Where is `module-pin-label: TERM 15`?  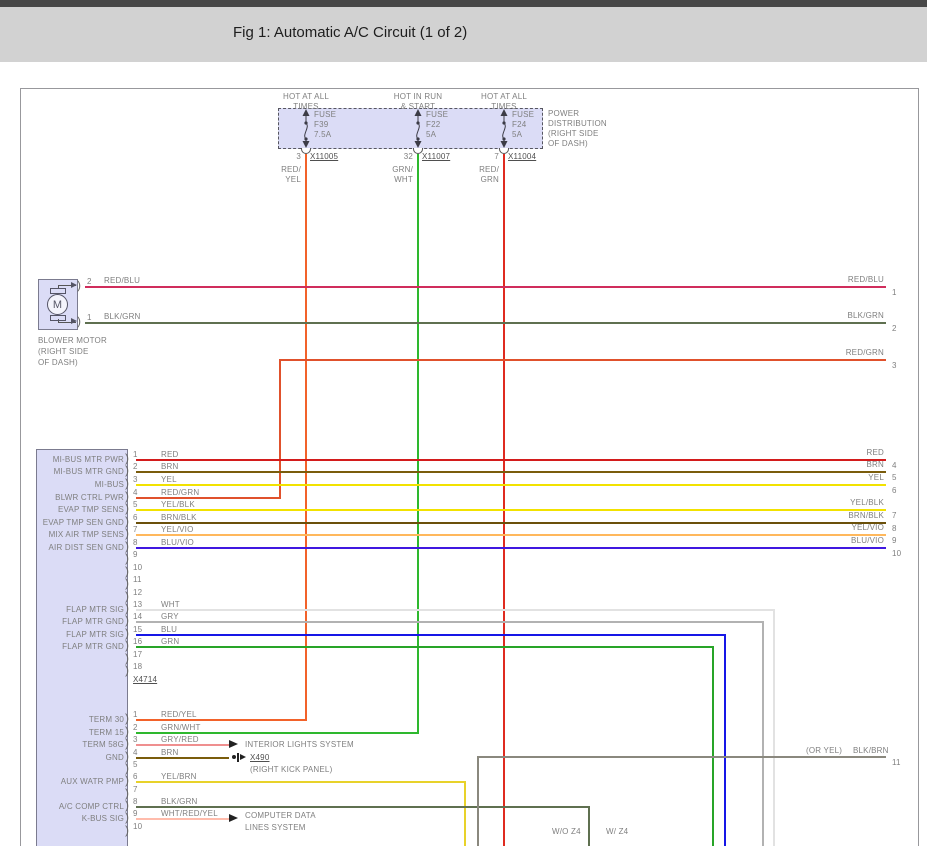 module-pin-label: TERM 15 is located at coordinates (106, 732).